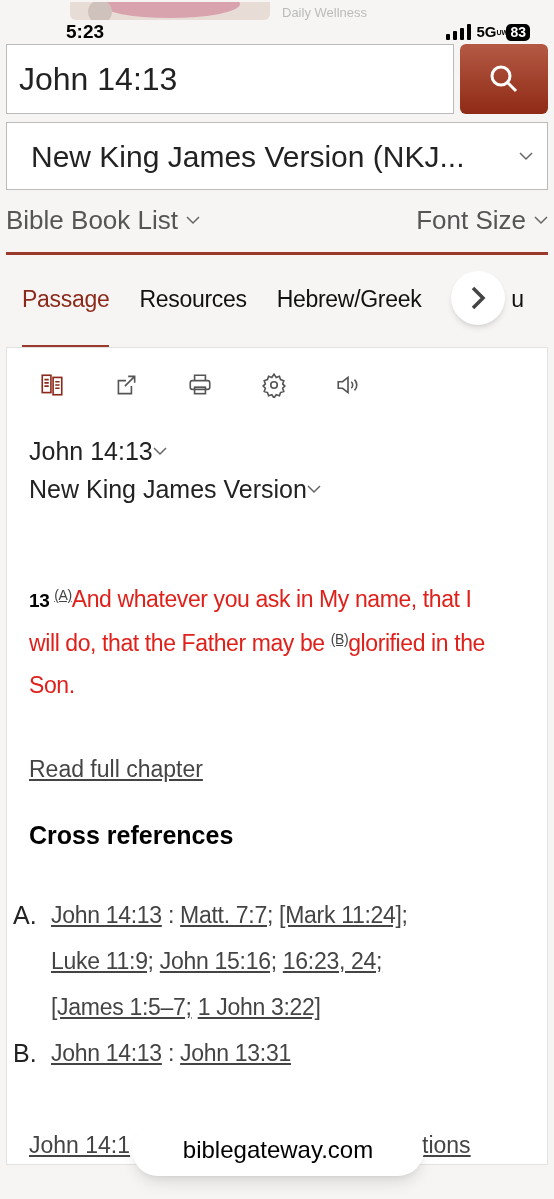 This screenshot has height=1199, width=554. What do you see at coordinates (459, 32) in the screenshot?
I see `signal-icon` at bounding box center [459, 32].